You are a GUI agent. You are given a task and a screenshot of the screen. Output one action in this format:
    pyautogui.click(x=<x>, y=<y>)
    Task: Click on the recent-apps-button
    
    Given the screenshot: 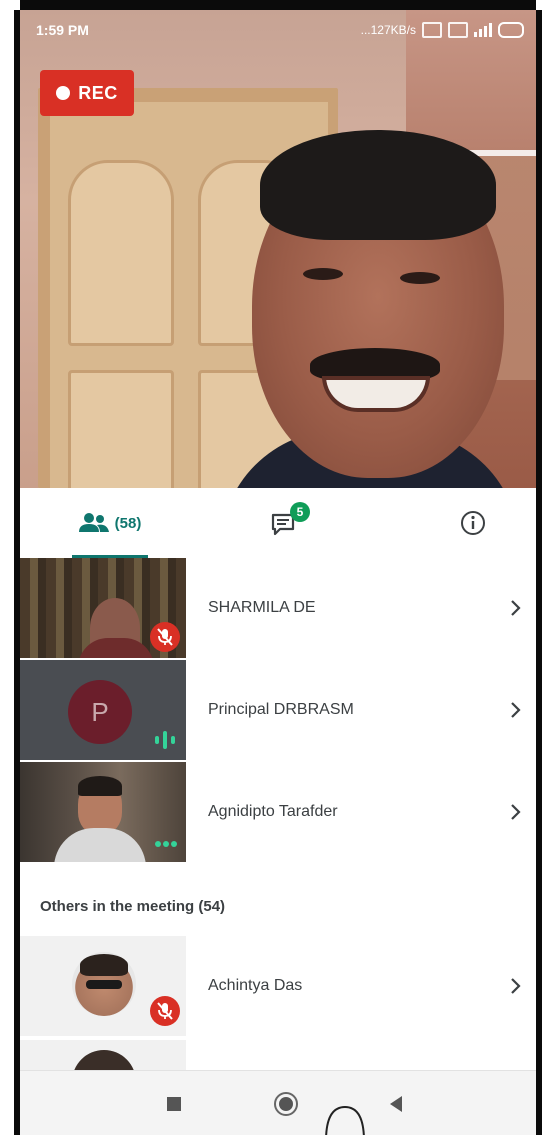 What is the action you would take?
    pyautogui.click(x=174, y=1103)
    